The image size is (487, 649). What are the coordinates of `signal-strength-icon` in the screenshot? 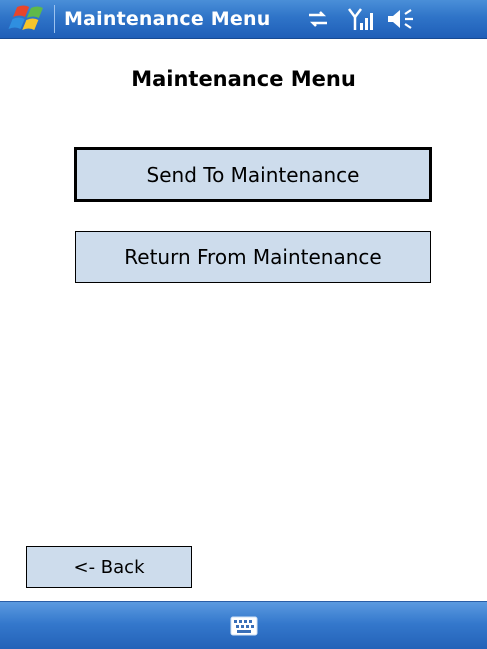 It's located at (361, 19).